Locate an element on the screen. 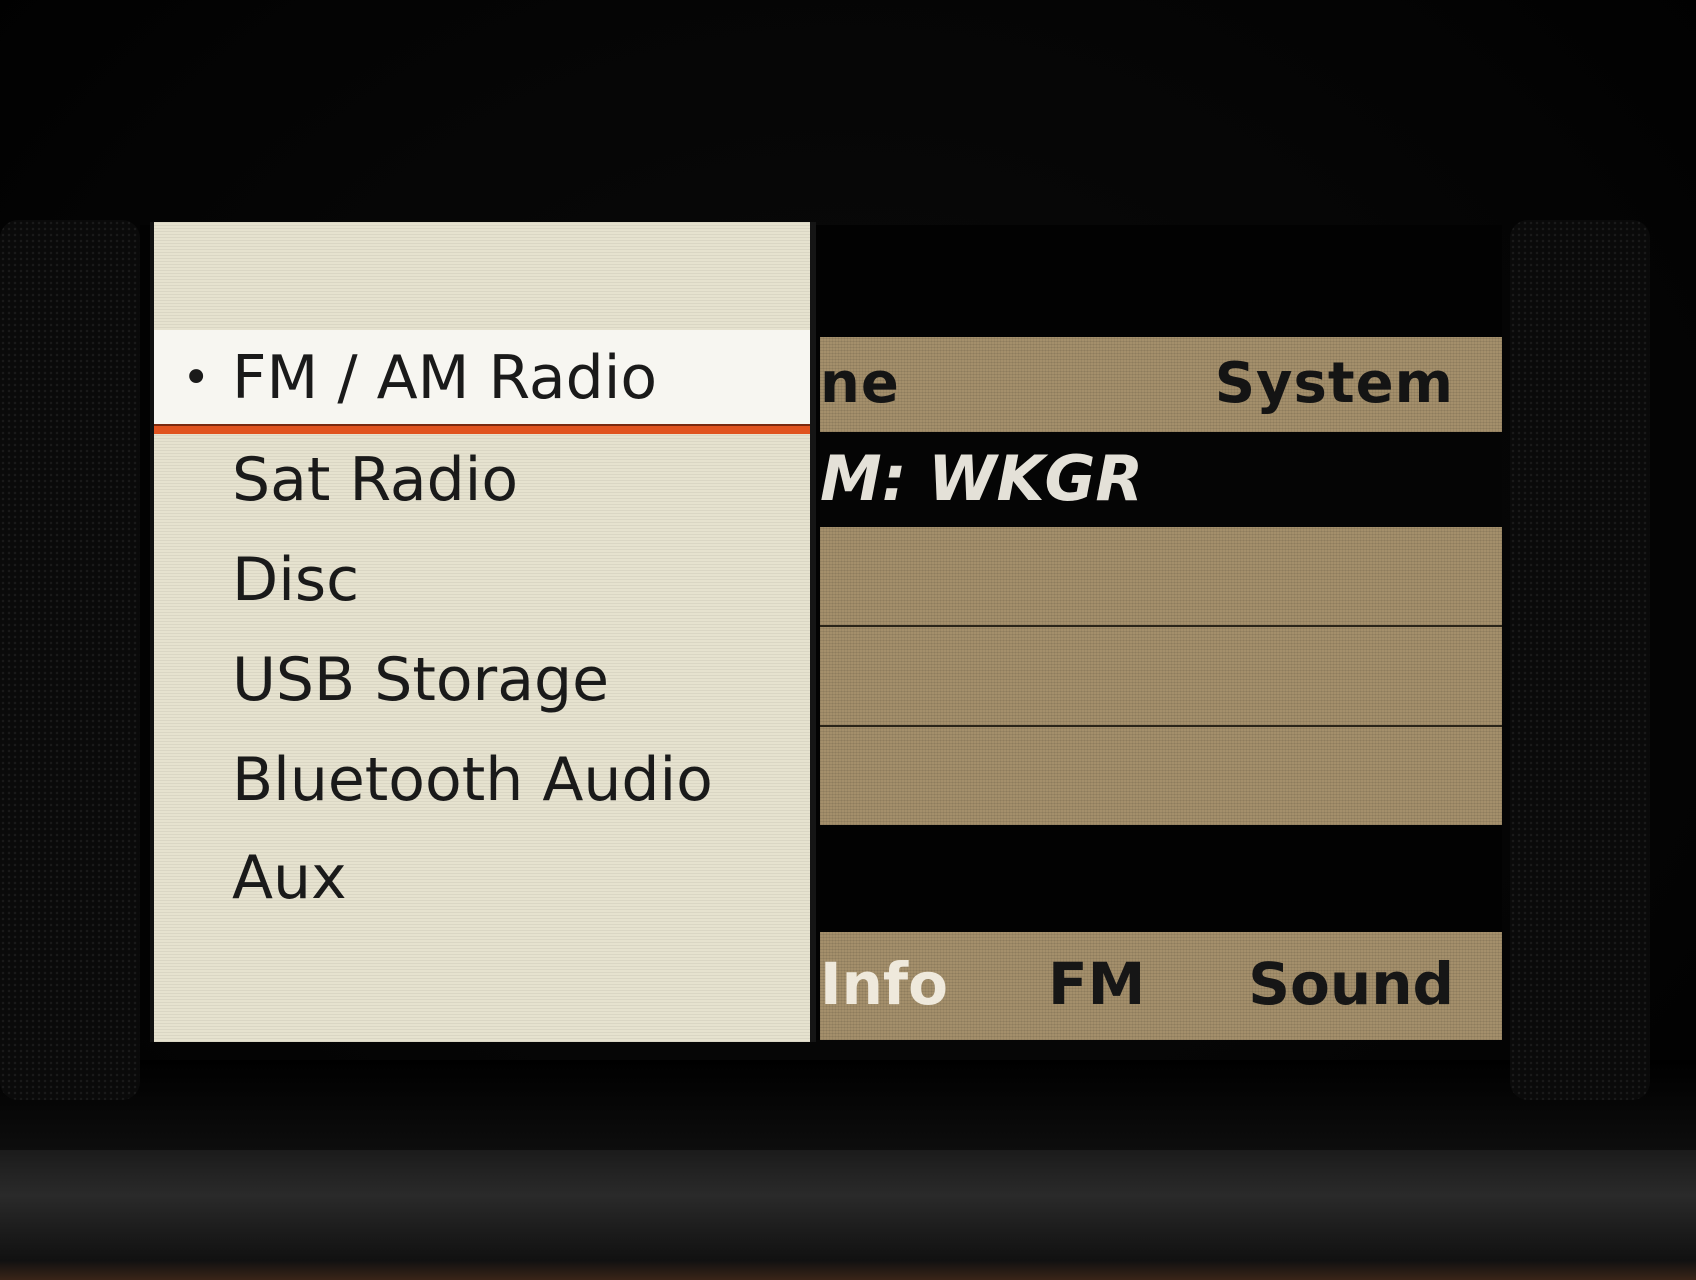  source-item-usb-storage: USB Storage is located at coordinates (482, 680).